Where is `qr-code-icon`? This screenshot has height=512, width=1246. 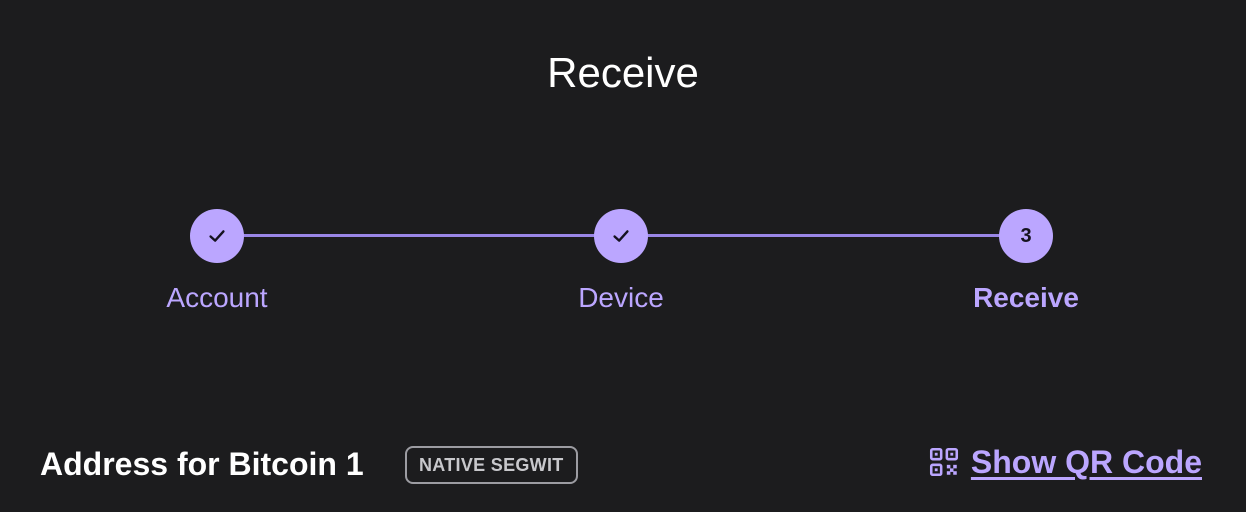 qr-code-icon is located at coordinates (943, 462).